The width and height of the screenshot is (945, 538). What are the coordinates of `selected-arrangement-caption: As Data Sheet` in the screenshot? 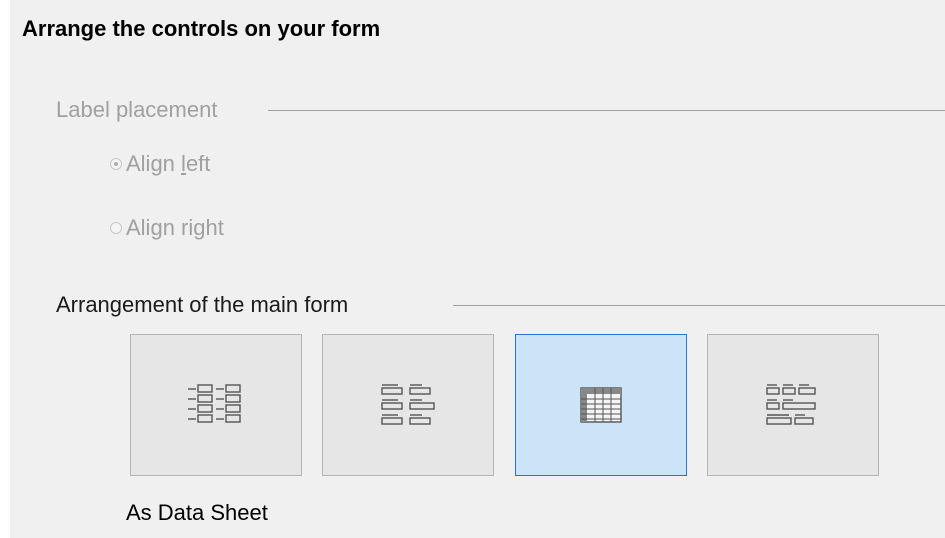 It's located at (197, 512).